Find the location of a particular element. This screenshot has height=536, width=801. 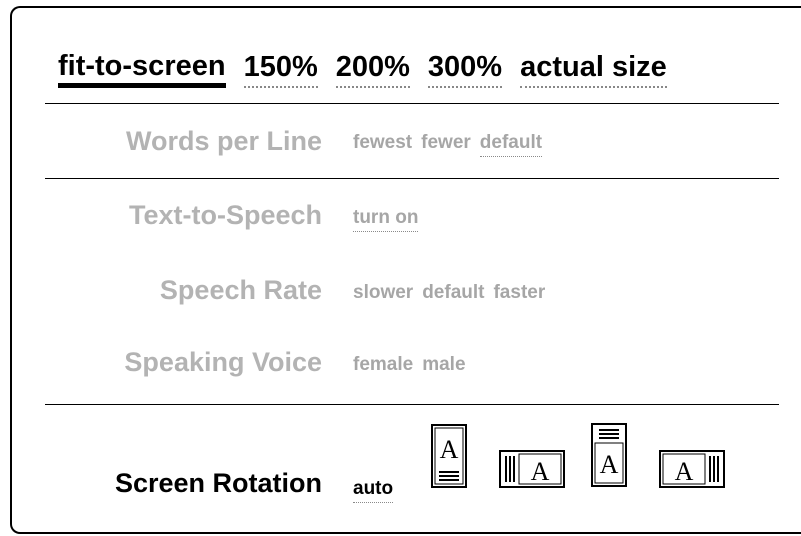

portrait-keyboard-top-icon: A is located at coordinates (609, 457).